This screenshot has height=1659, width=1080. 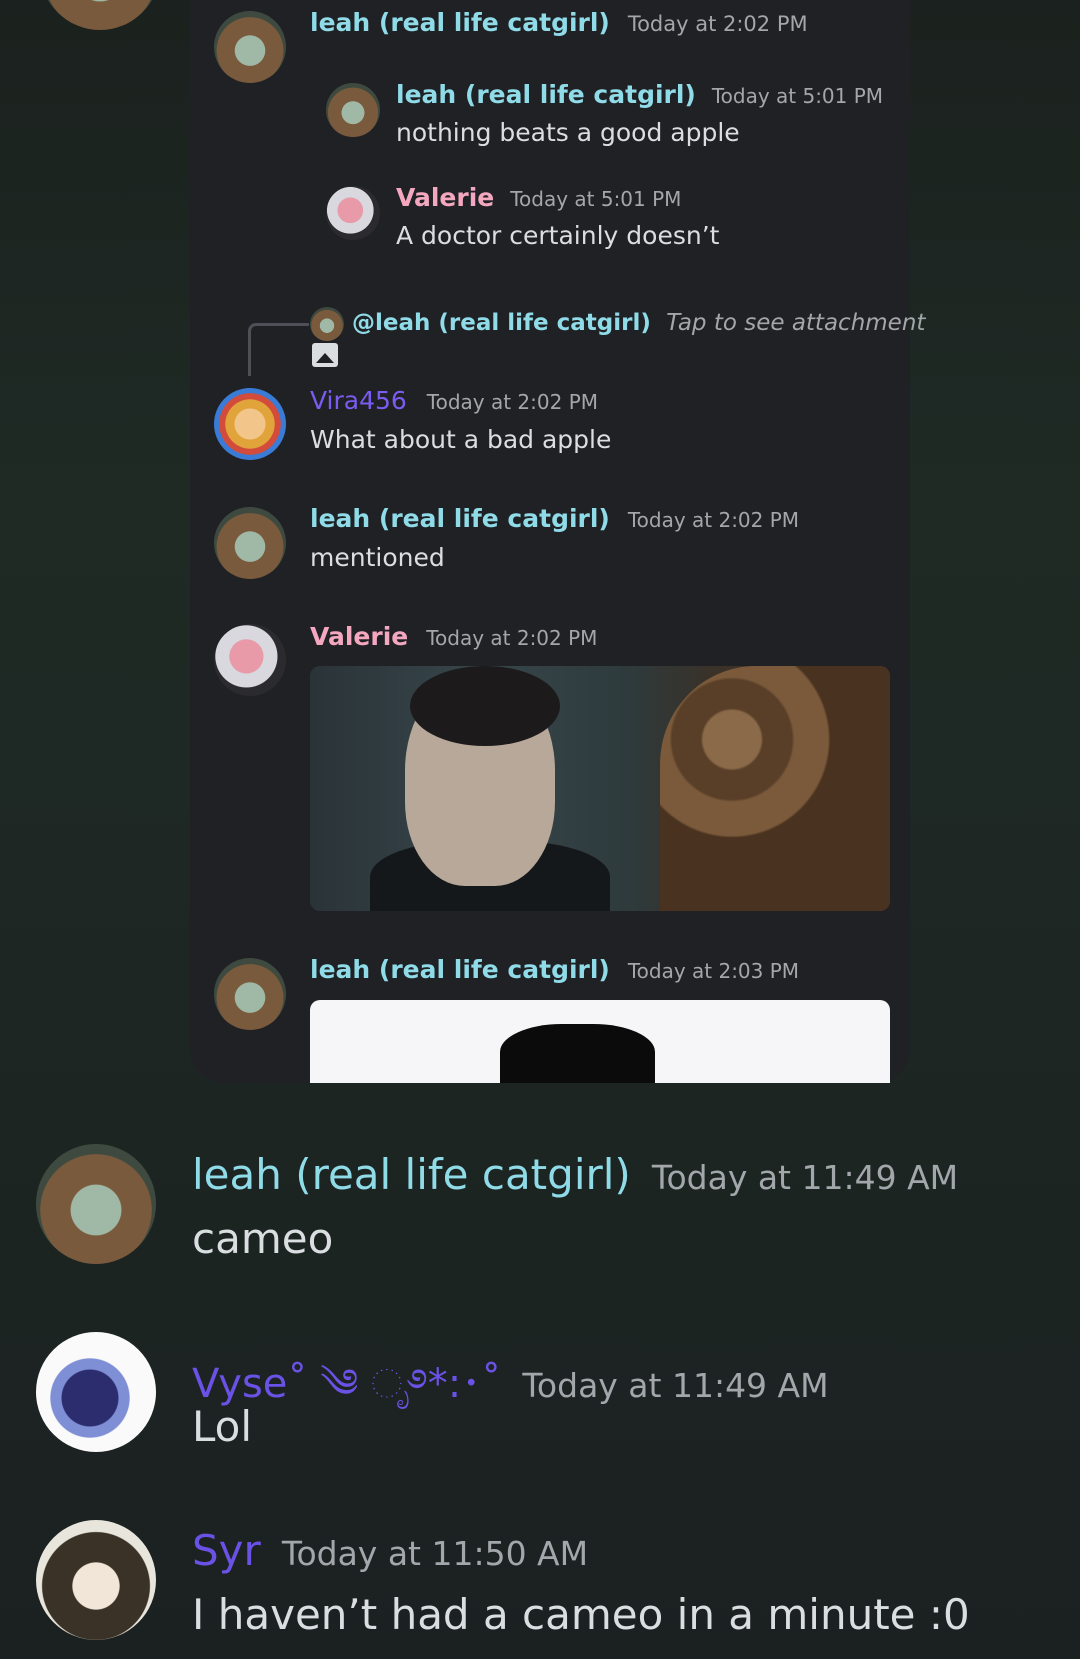 What do you see at coordinates (346, 1384) in the screenshot?
I see `username-vyse: Vyse˚ ༄ ೃ࿔*:･˚` at bounding box center [346, 1384].